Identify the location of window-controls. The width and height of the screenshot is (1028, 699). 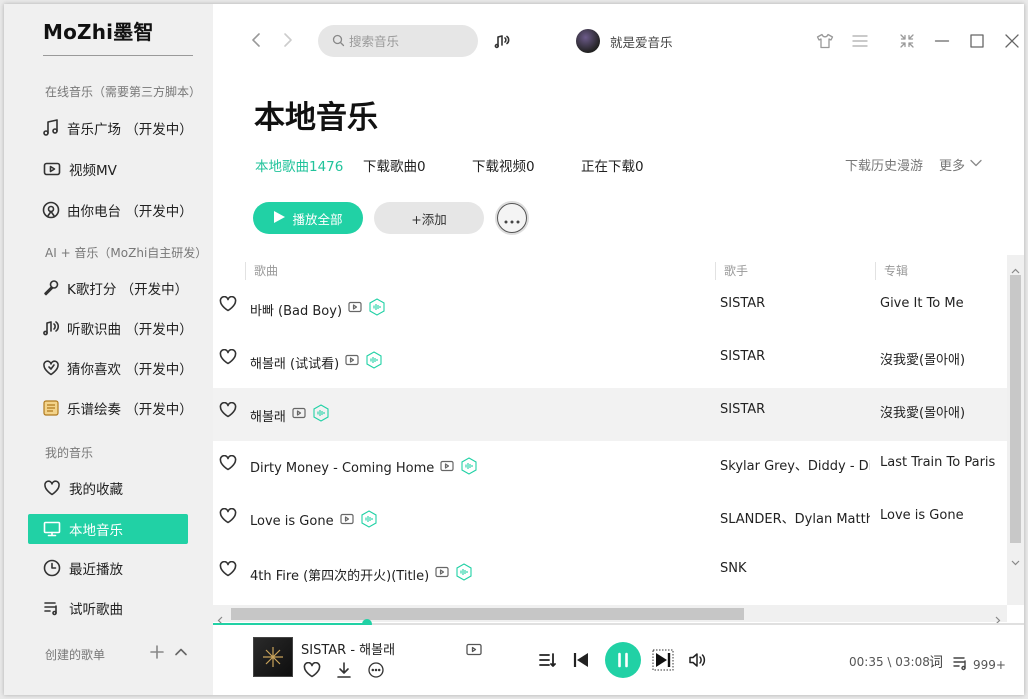
(915, 41).